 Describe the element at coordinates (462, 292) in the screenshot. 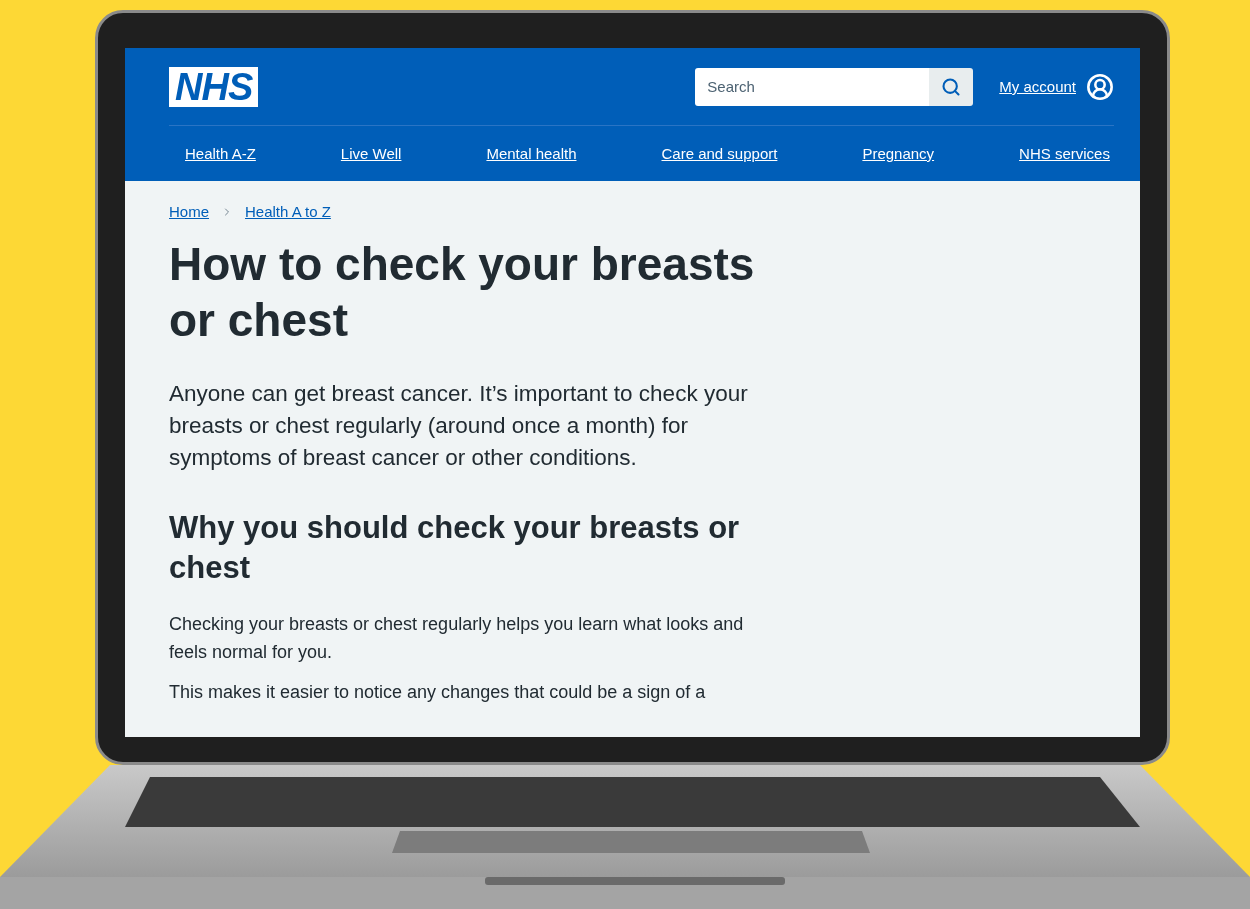

I see `page-title: How to check your breasts or chest` at that location.